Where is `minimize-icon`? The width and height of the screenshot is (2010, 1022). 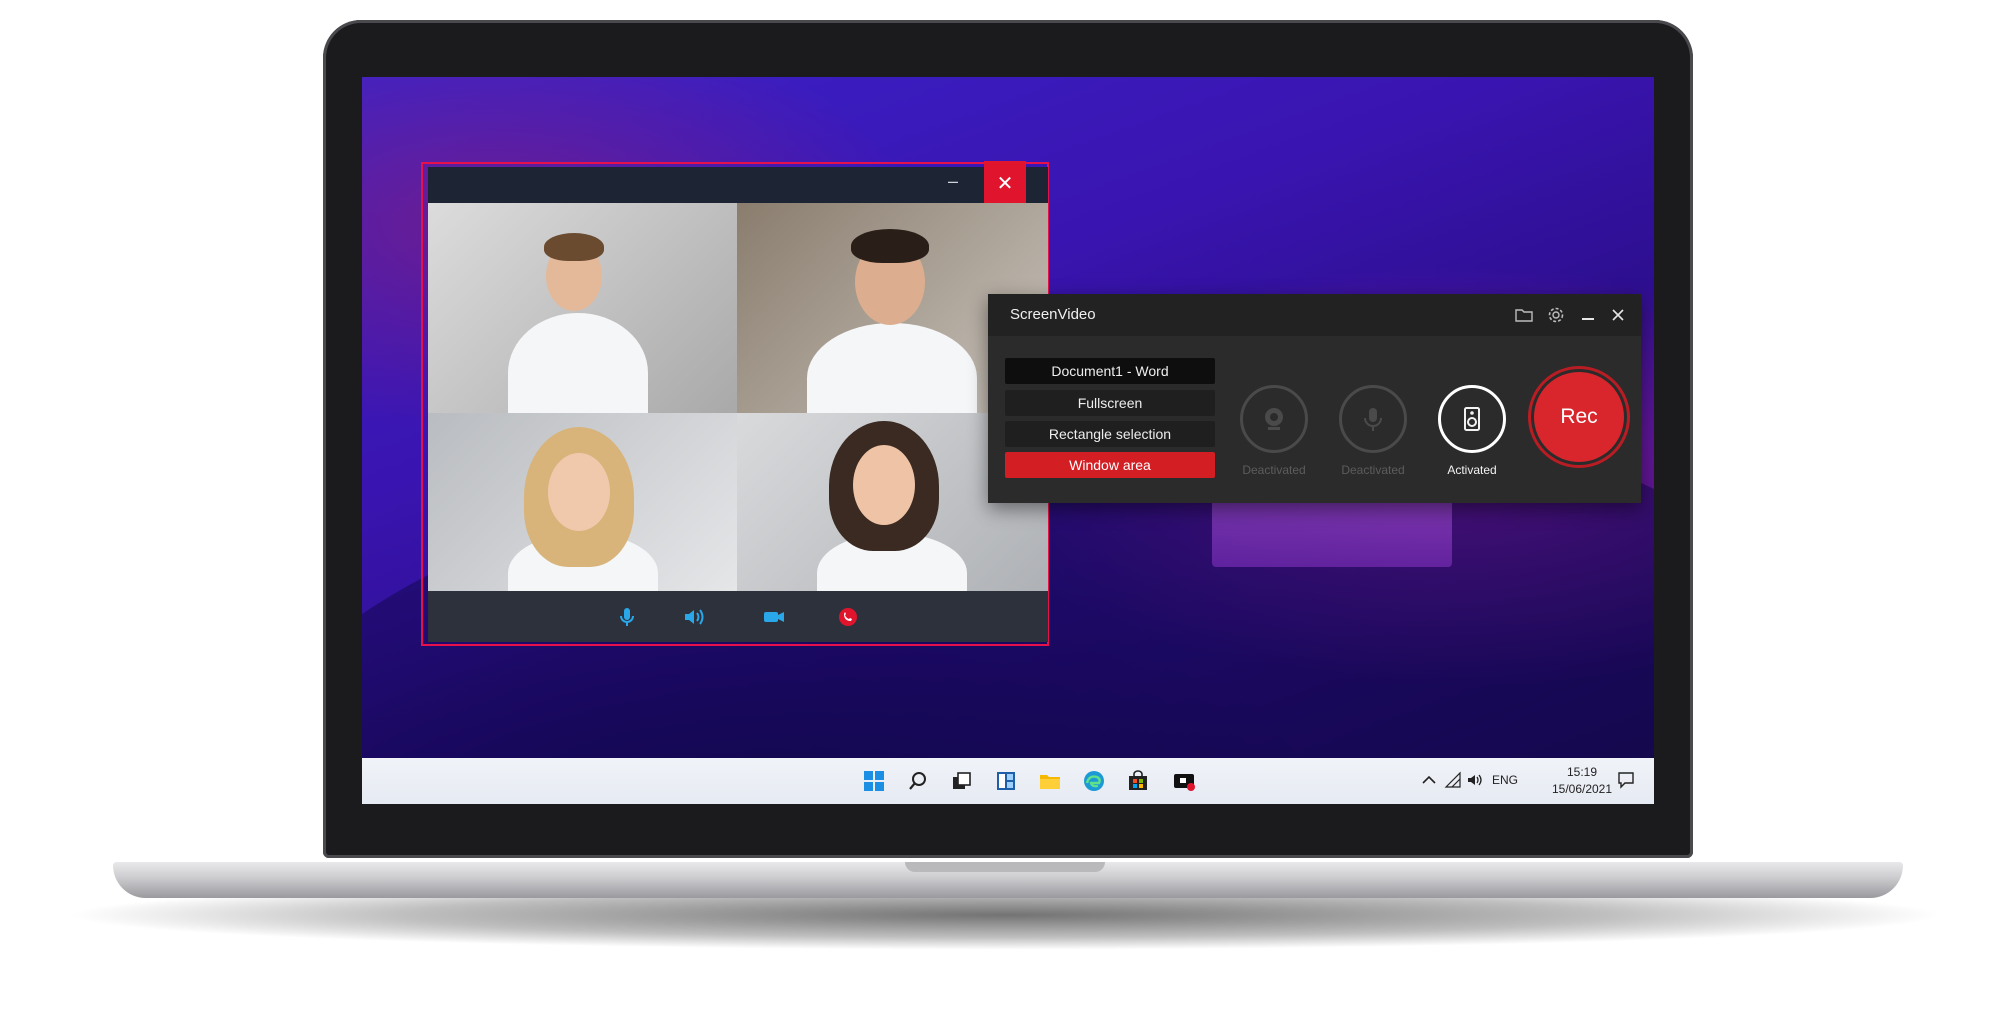
minimize-icon is located at coordinates (1588, 315).